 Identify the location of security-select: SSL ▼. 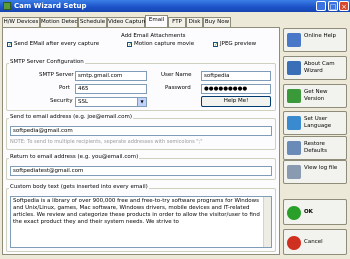
(111, 102).